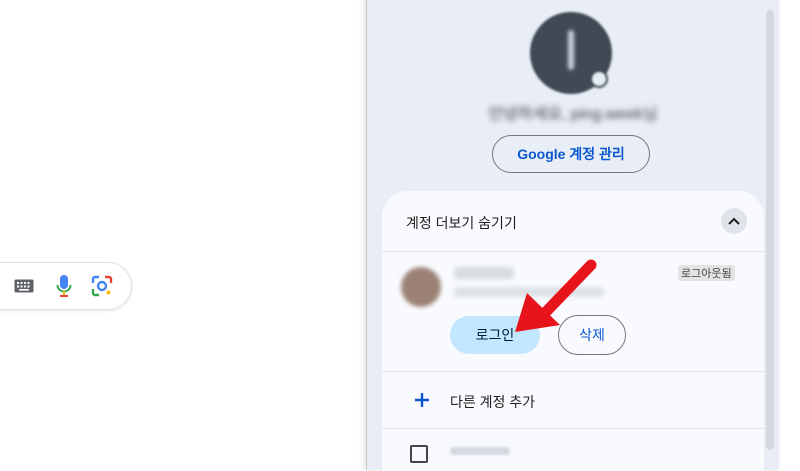 Image resolution: width=800 pixels, height=471 pixels. I want to click on account-greeting: 안녕하세요, ping.week님, so click(573, 114).